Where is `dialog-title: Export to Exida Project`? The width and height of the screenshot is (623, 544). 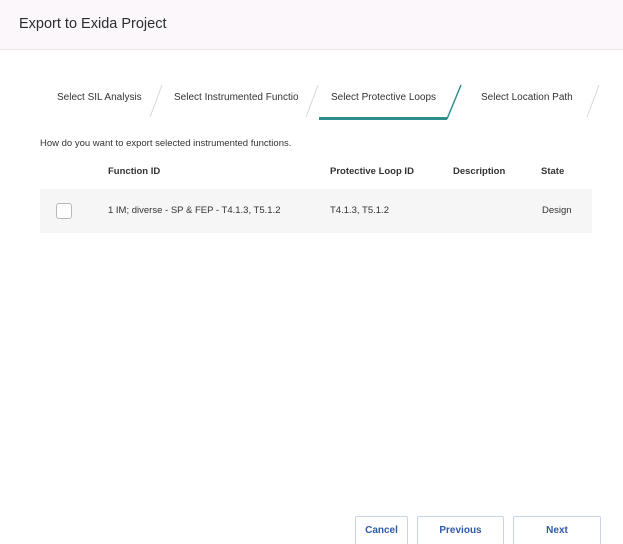 dialog-title: Export to Exida Project is located at coordinates (93, 24).